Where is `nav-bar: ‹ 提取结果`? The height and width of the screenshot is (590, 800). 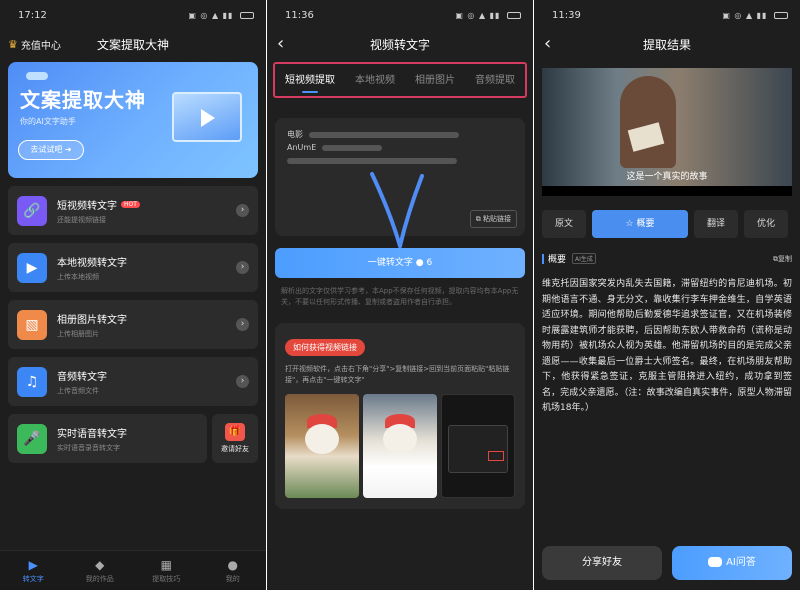
nav-bar: ‹ 提取结果 is located at coordinates (667, 44).